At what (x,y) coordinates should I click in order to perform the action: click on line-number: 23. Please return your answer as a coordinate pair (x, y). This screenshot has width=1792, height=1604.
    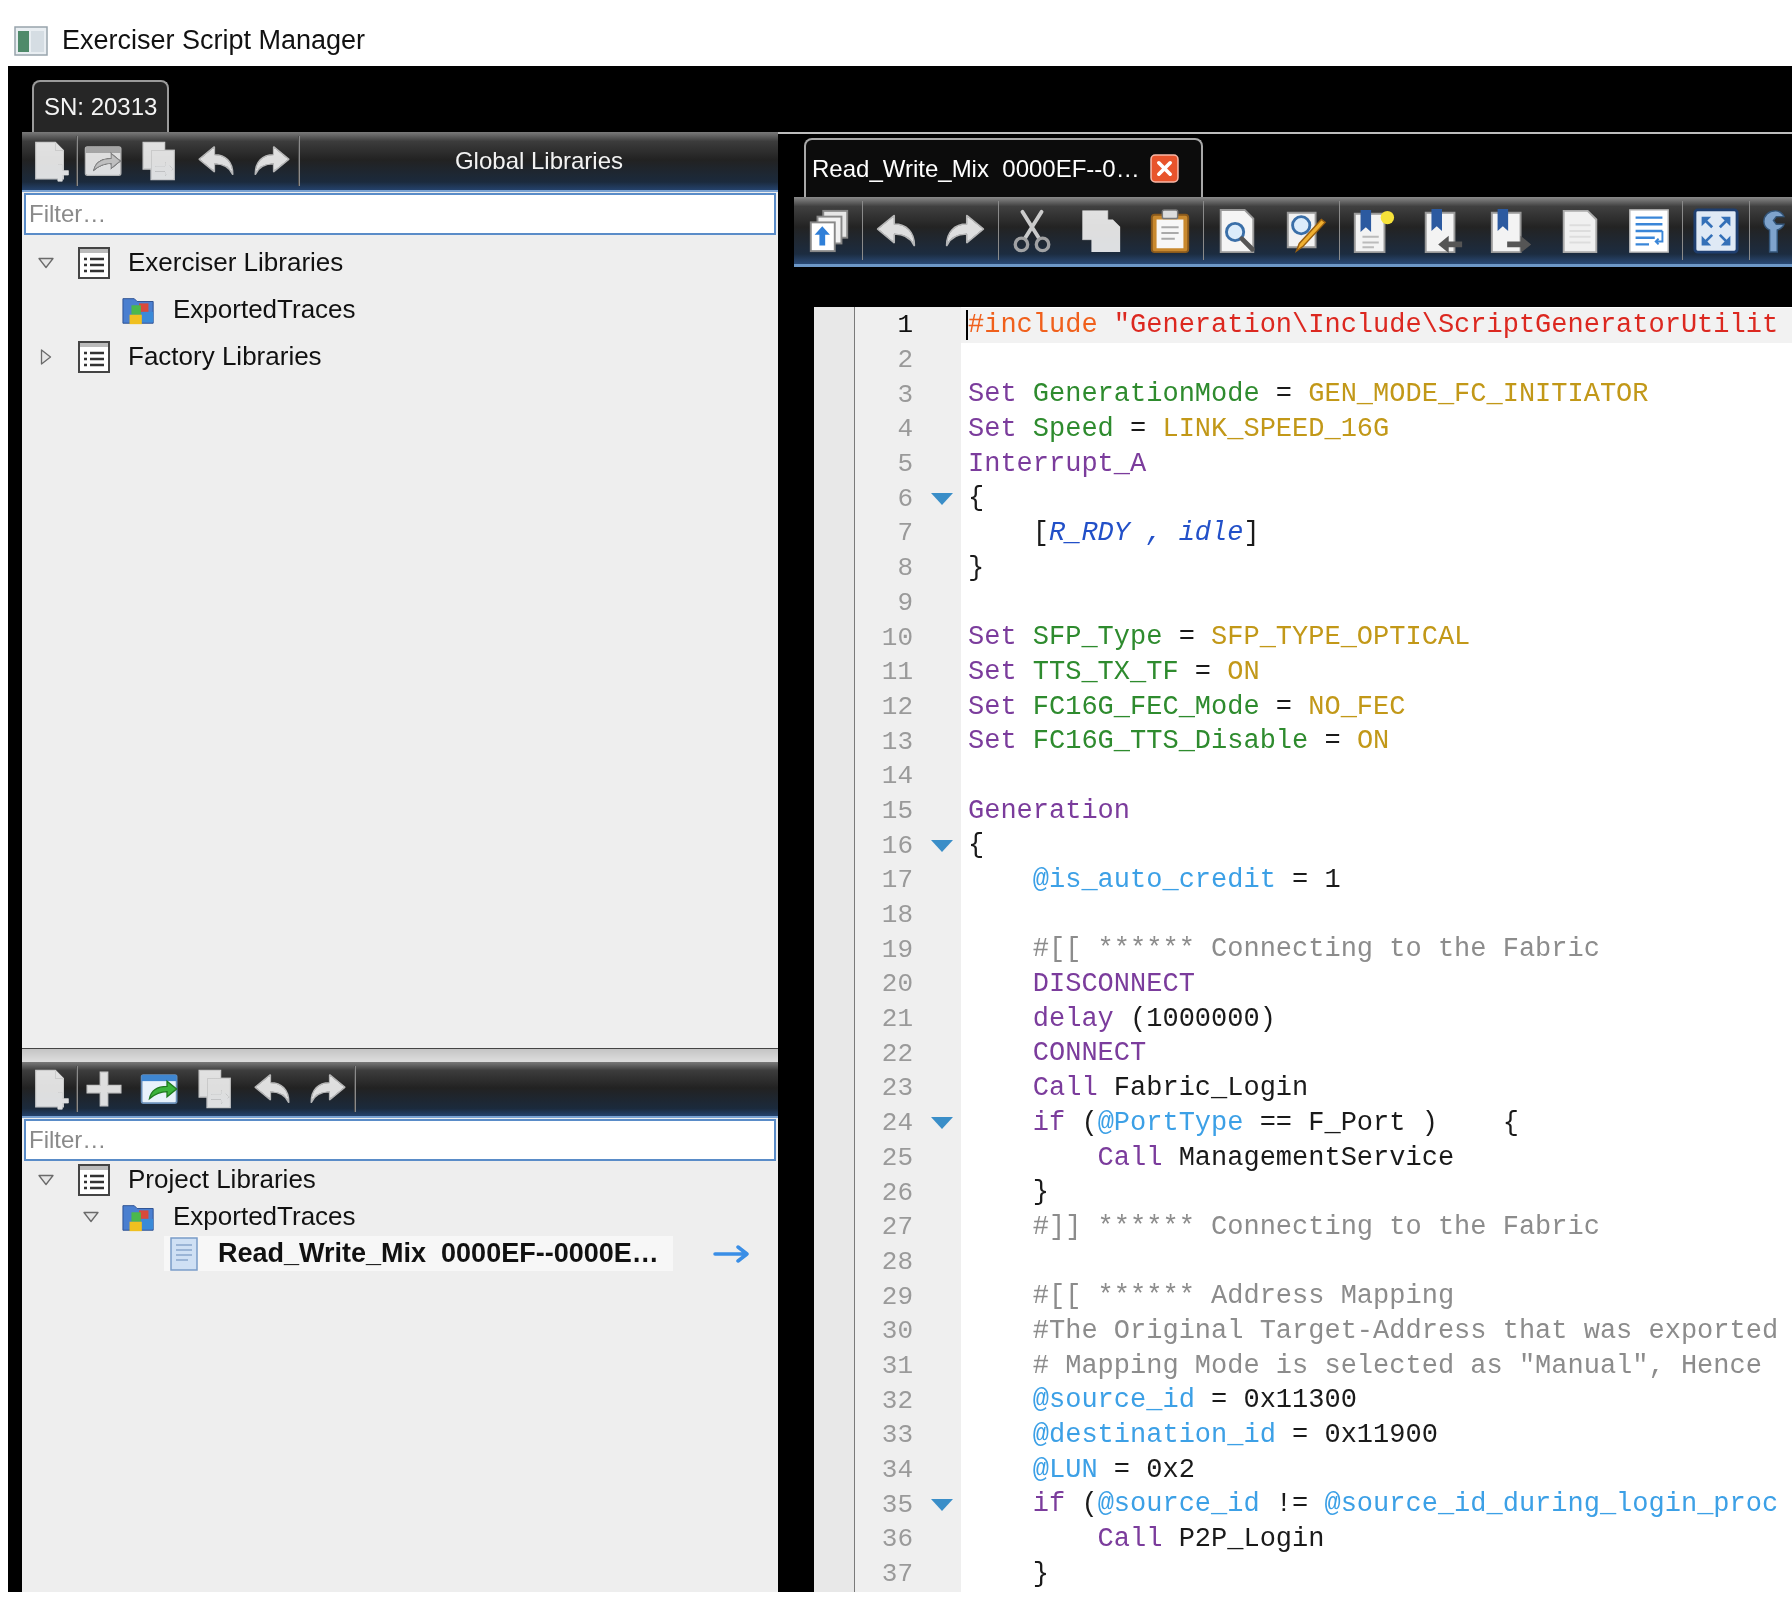
    Looking at the image, I should click on (896, 1088).